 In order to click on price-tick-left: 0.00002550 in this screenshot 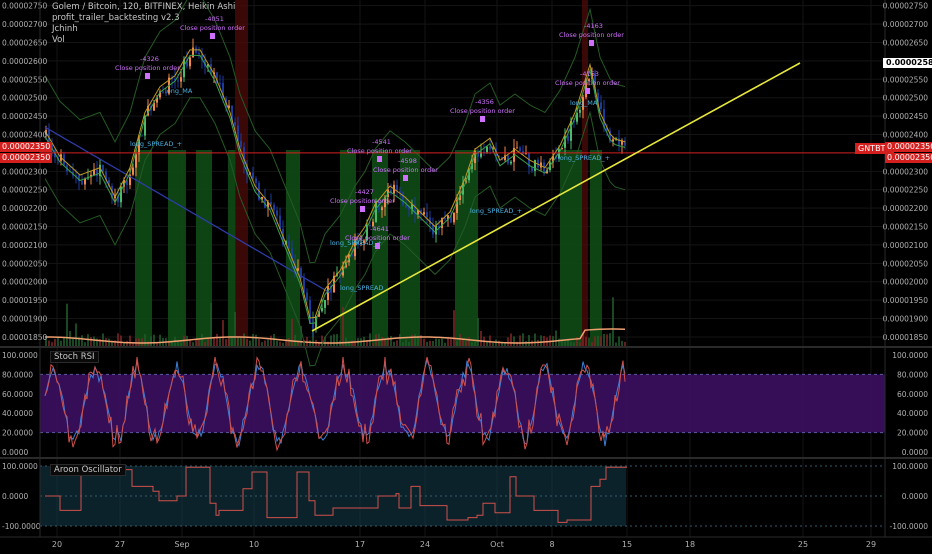, I will do `click(25, 79)`.